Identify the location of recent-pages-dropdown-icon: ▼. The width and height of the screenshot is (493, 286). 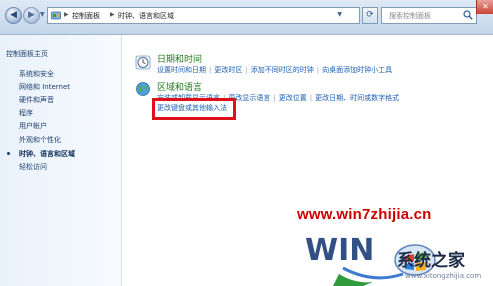
(43, 15).